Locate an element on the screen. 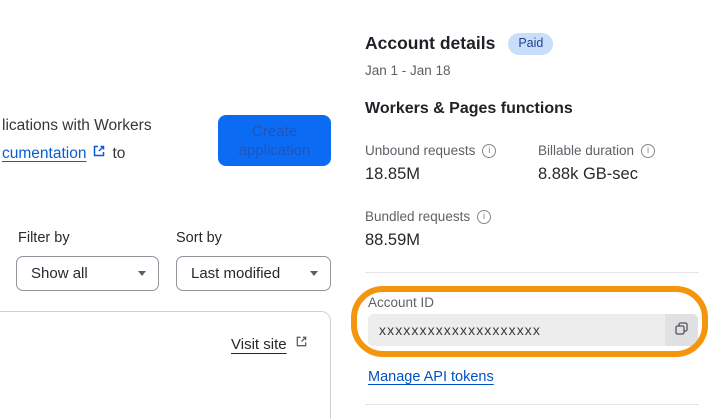 Image resolution: width=718 pixels, height=419 pixels. stat-unbound-requests: Unbound requests i 18.85M is located at coordinates (431, 163).